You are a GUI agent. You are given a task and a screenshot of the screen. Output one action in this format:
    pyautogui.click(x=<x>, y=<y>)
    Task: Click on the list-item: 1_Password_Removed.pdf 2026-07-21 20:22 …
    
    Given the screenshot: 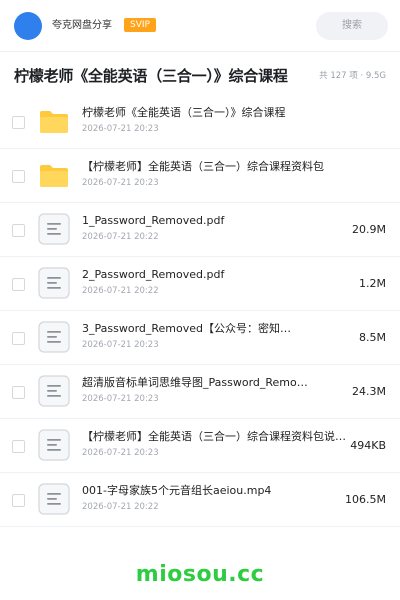 What is the action you would take?
    pyautogui.click(x=200, y=230)
    